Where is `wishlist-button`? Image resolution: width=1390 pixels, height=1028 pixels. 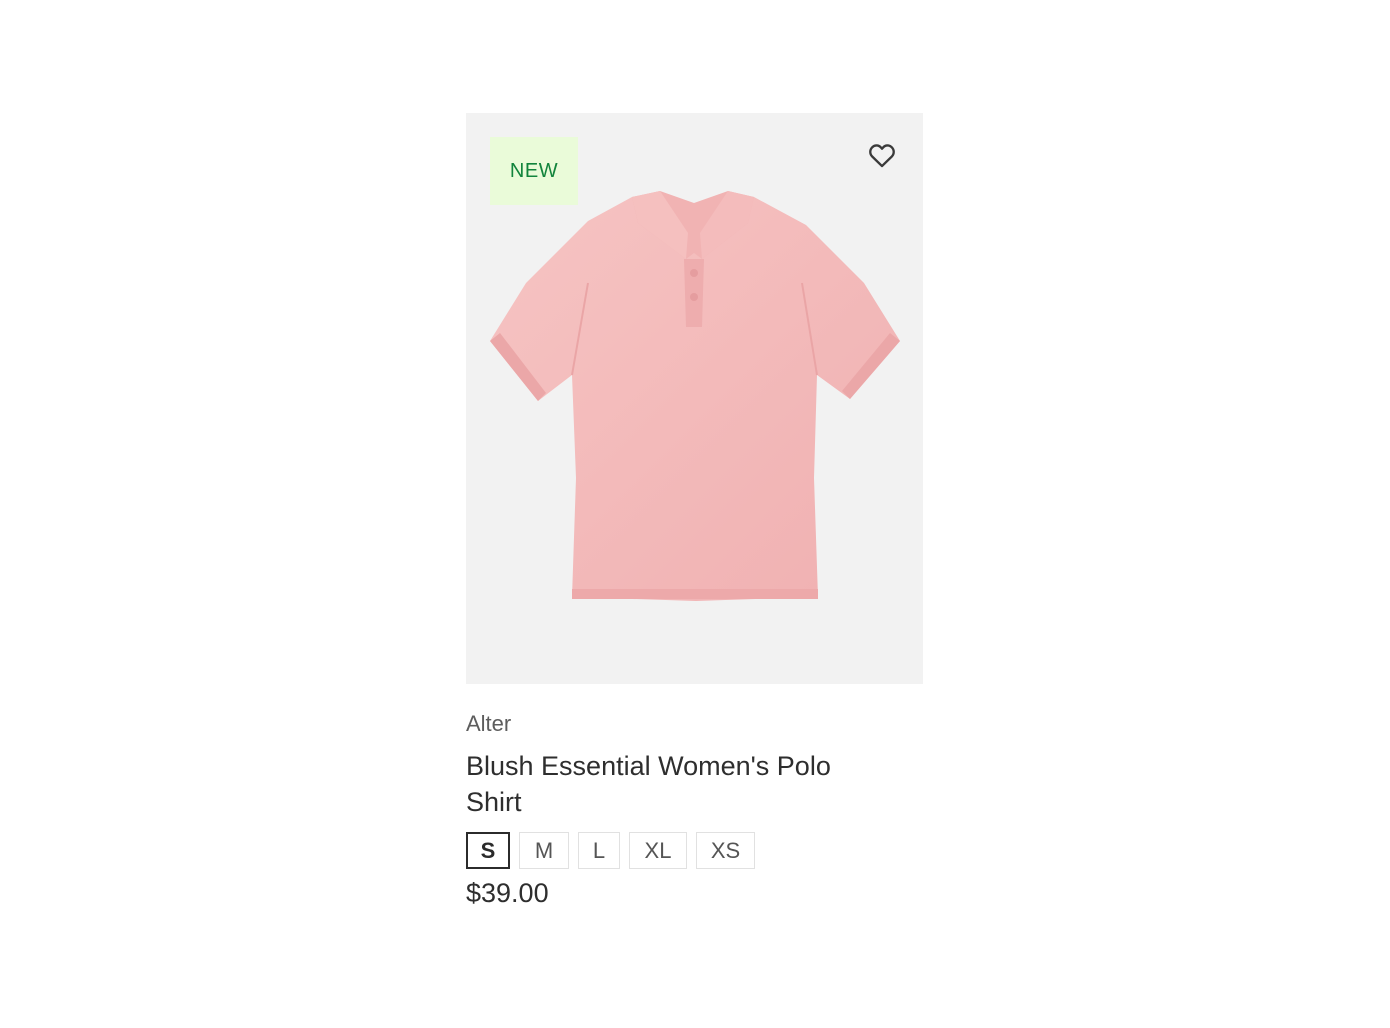 wishlist-button is located at coordinates (882, 155).